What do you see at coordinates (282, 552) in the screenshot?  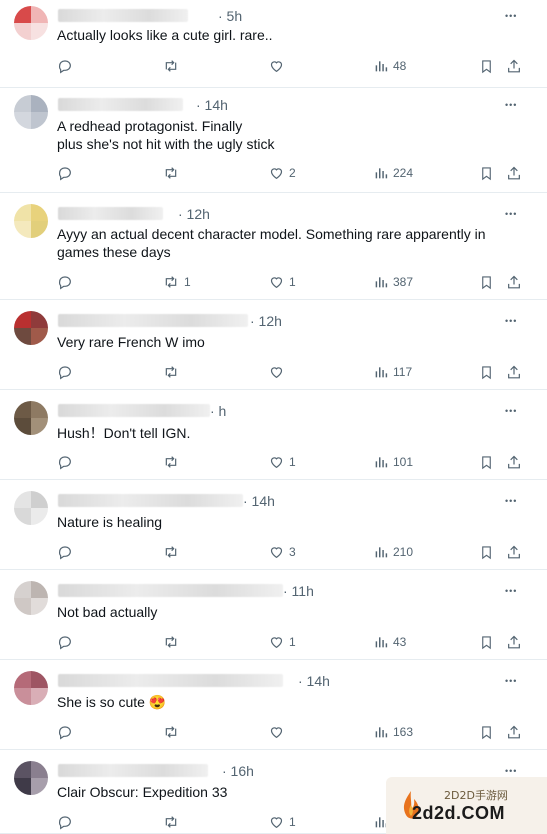 I see `like-button: 3` at bounding box center [282, 552].